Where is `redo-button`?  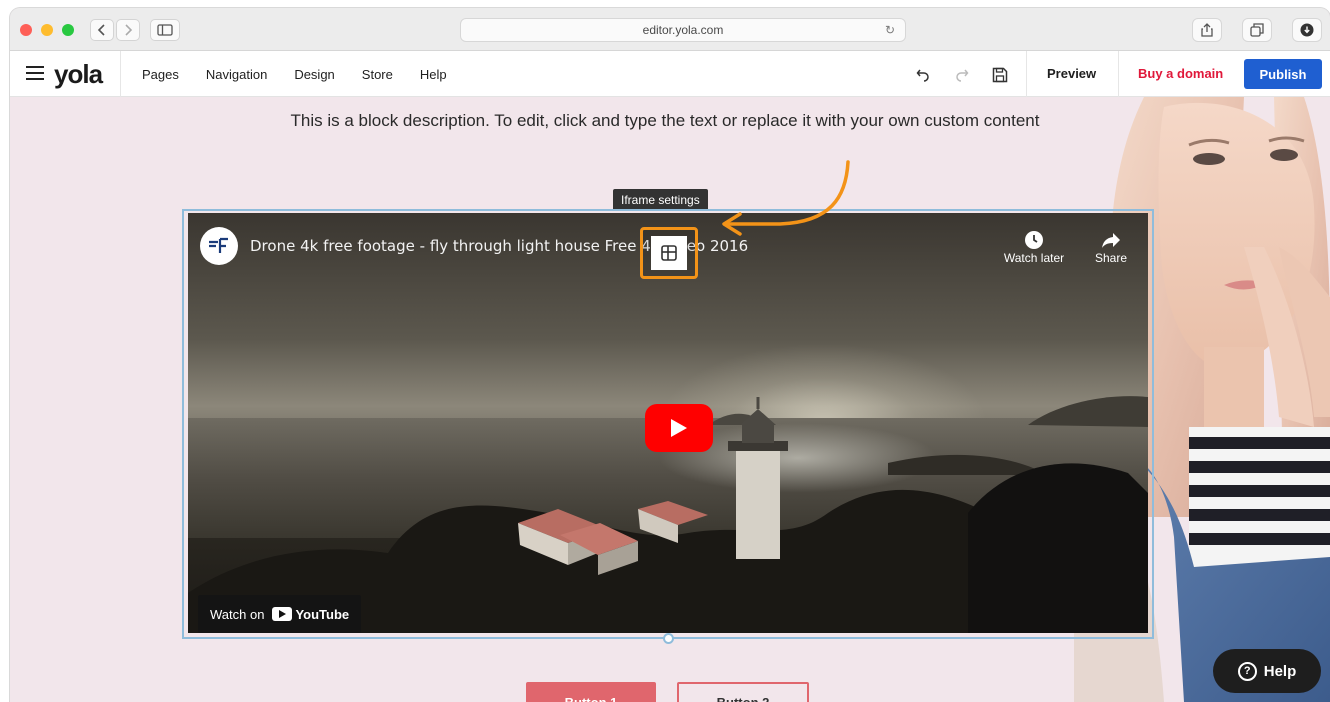 redo-button is located at coordinates (962, 75).